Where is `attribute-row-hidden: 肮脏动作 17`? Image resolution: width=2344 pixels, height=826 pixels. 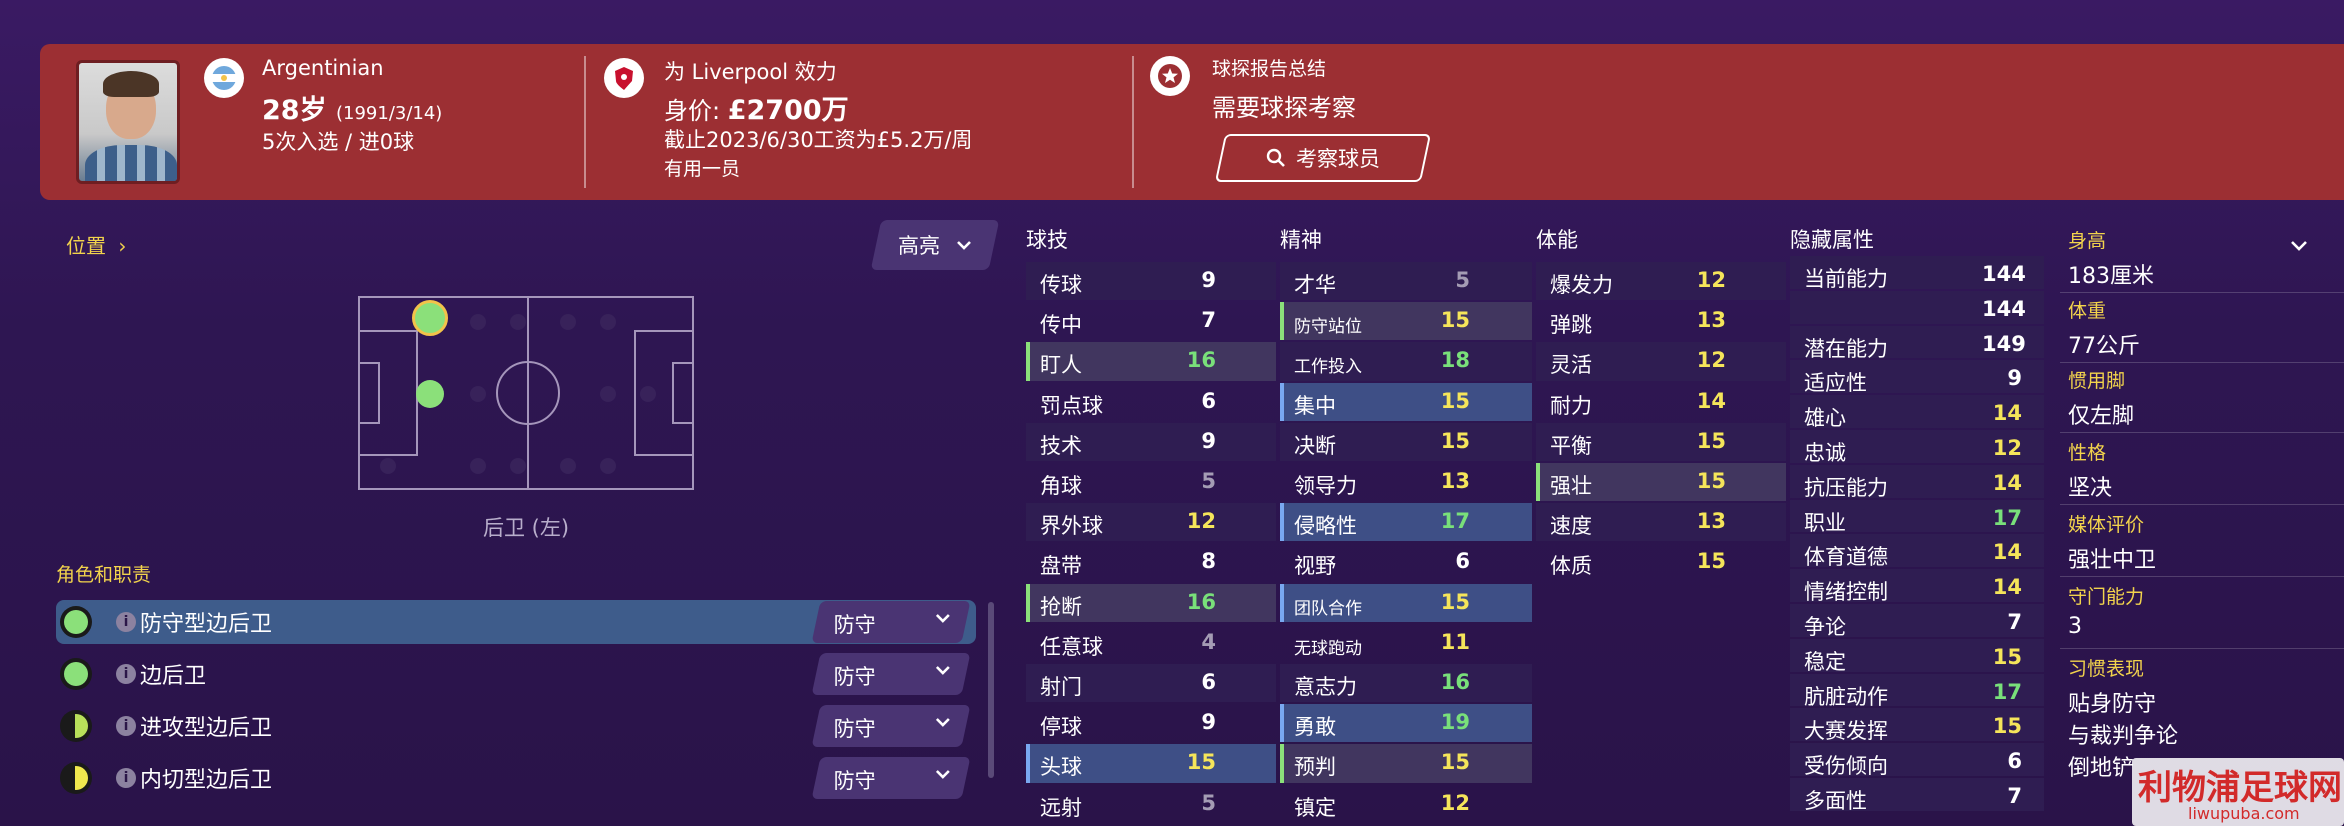
attribute-row-hidden: 肮脏动作 17 is located at coordinates (1917, 691).